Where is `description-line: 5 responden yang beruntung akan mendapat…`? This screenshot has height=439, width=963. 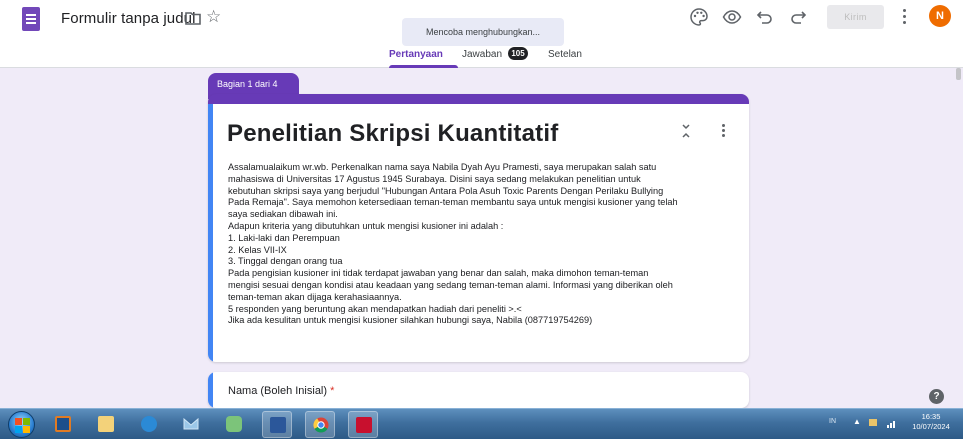
description-line: 5 responden yang beruntung akan mendapat… is located at coordinates (375, 308).